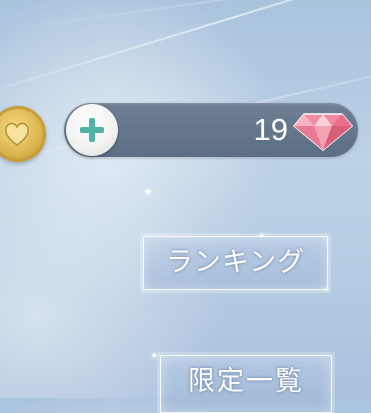 The image size is (371, 413). What do you see at coordinates (148, 192) in the screenshot?
I see `sparkle-1: ✦` at bounding box center [148, 192].